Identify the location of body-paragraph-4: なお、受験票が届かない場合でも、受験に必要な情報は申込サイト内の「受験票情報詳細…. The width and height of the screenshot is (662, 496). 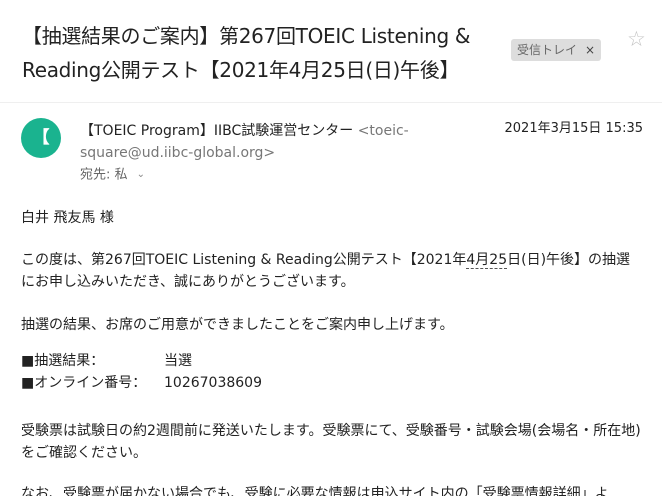
(315, 491).